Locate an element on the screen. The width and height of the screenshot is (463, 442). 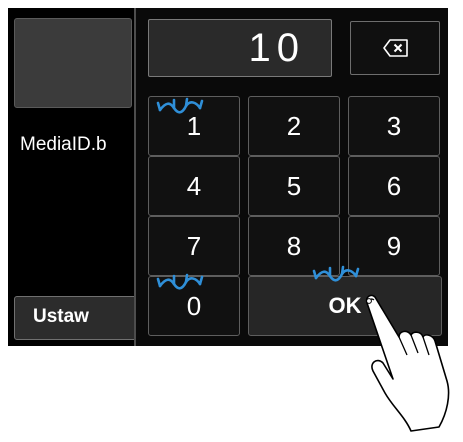
value-display: 10 is located at coordinates (240, 48).